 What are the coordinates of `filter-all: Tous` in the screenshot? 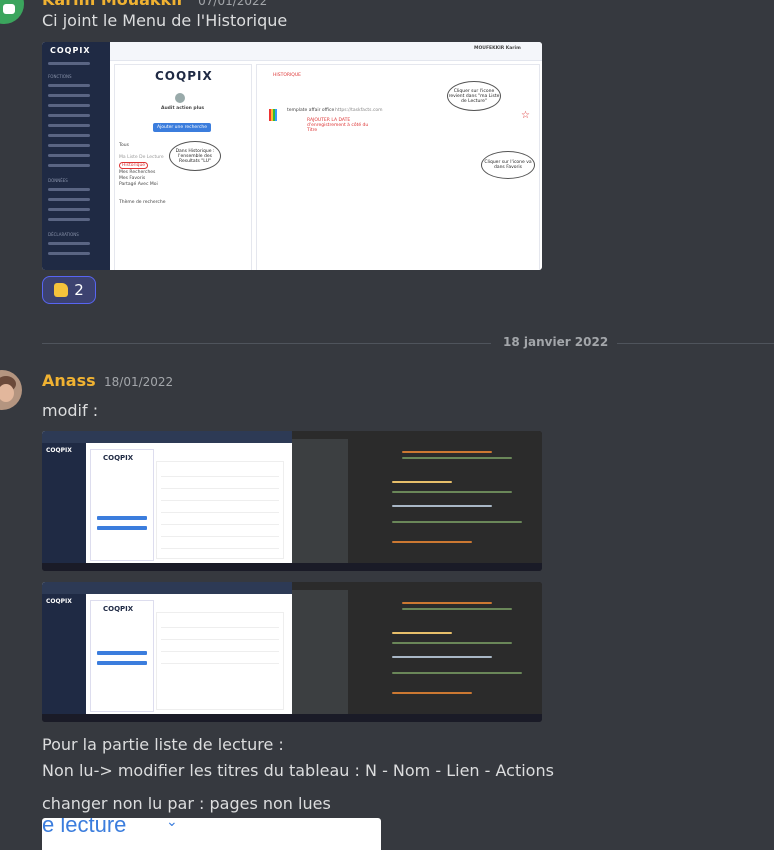 It's located at (124, 145).